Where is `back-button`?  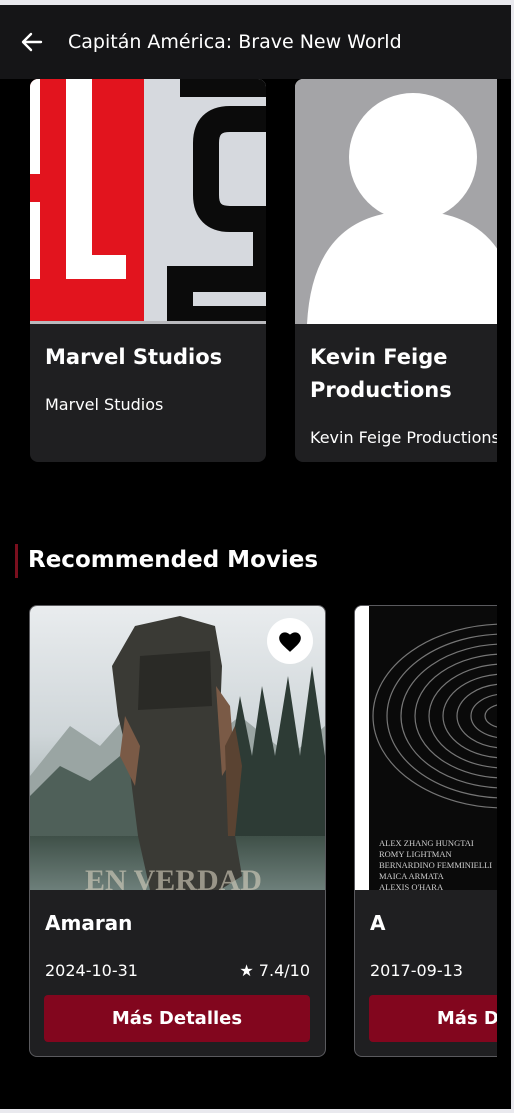
back-button is located at coordinates (32, 42).